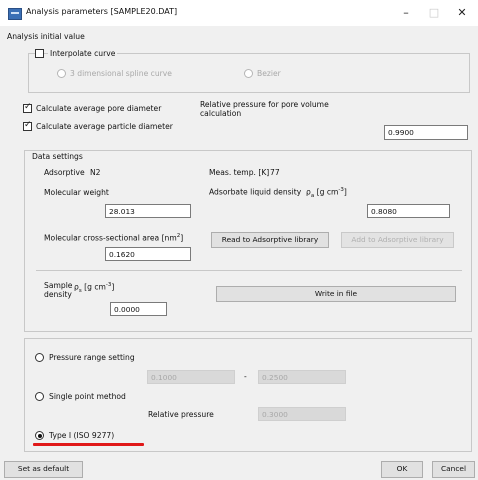  Describe the element at coordinates (248, 73) in the screenshot. I see `bezier-radio` at that location.